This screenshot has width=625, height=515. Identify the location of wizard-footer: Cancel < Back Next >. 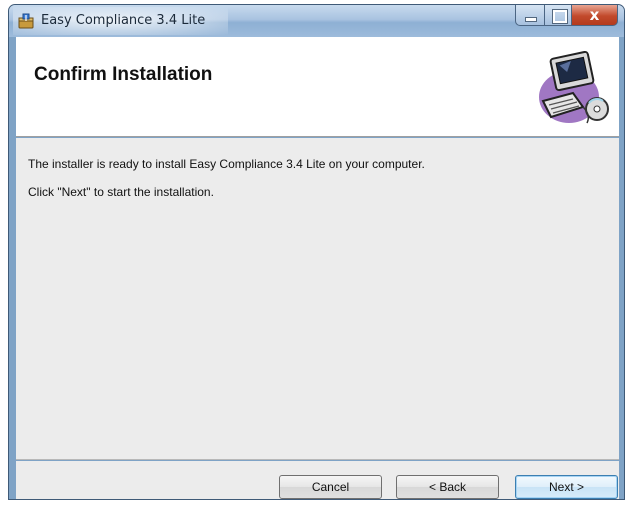
(317, 480).